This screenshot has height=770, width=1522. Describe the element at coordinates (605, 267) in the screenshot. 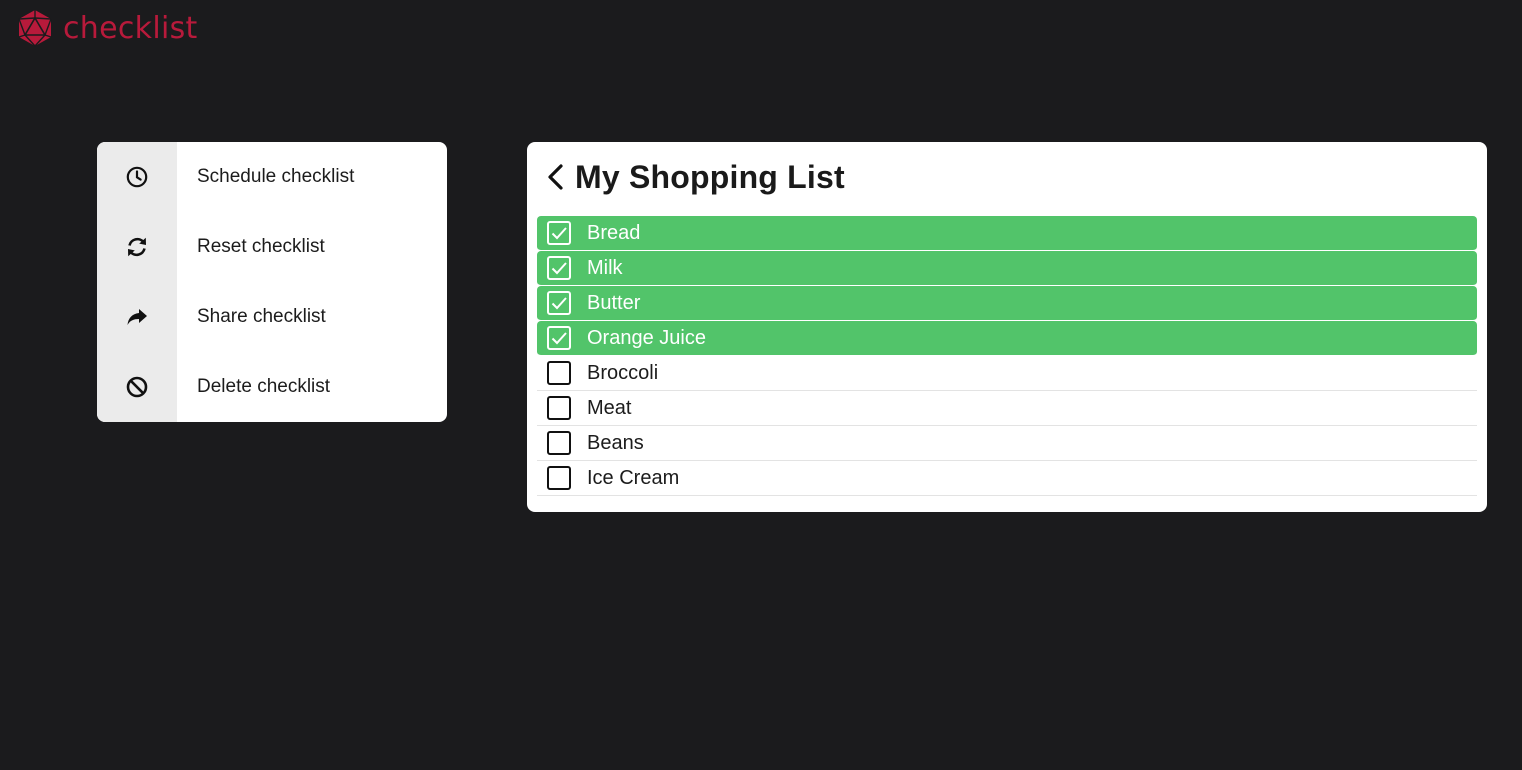

I see `checklist-item-label: Milk` at that location.